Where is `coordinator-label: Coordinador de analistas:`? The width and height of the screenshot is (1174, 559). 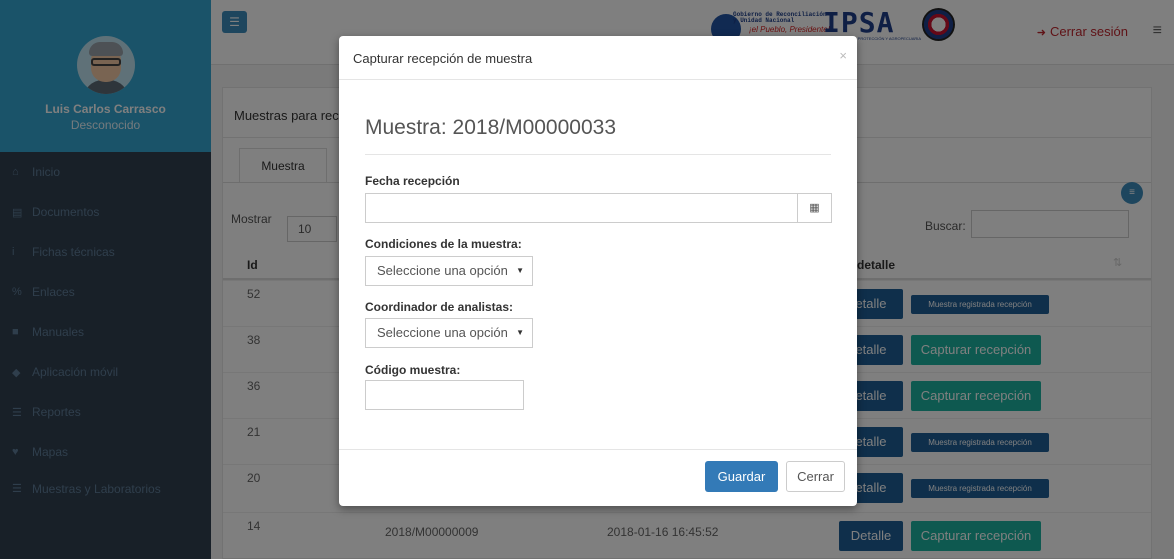 coordinator-label: Coordinador de analistas: is located at coordinates (439, 307).